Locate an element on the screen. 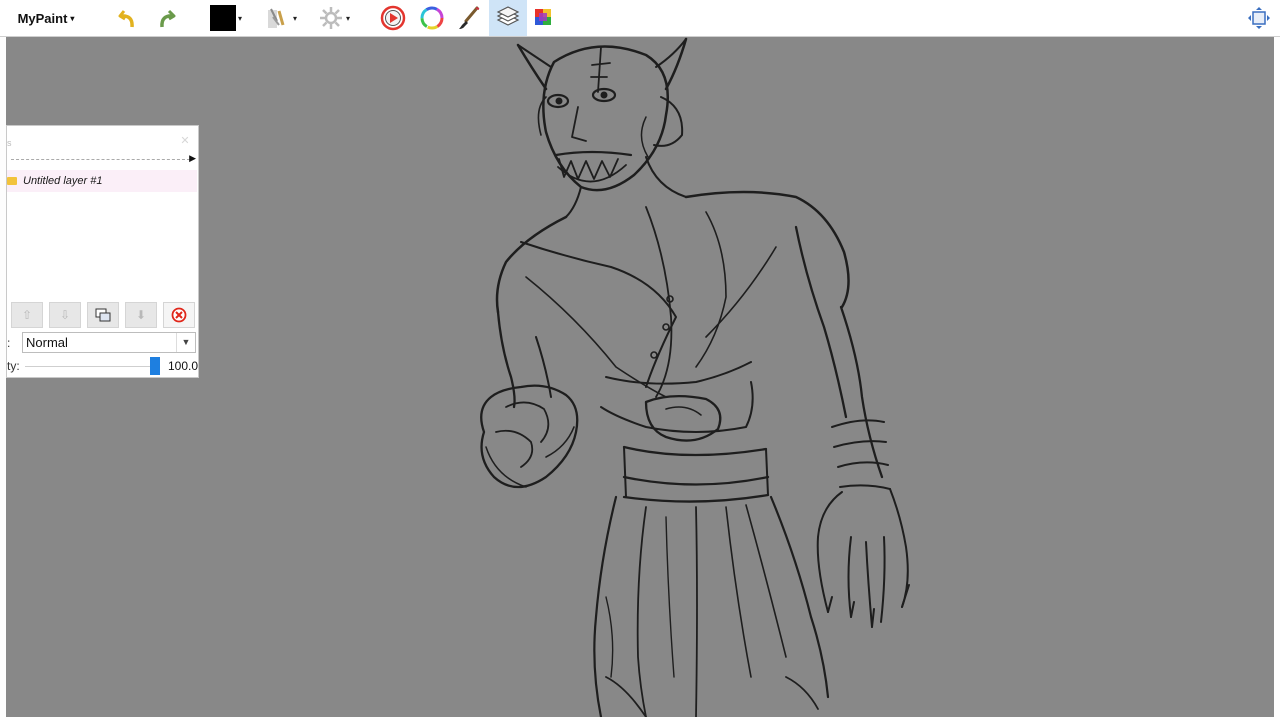  app-menu-button: MyPaint ▾ is located at coordinates (46, 18).